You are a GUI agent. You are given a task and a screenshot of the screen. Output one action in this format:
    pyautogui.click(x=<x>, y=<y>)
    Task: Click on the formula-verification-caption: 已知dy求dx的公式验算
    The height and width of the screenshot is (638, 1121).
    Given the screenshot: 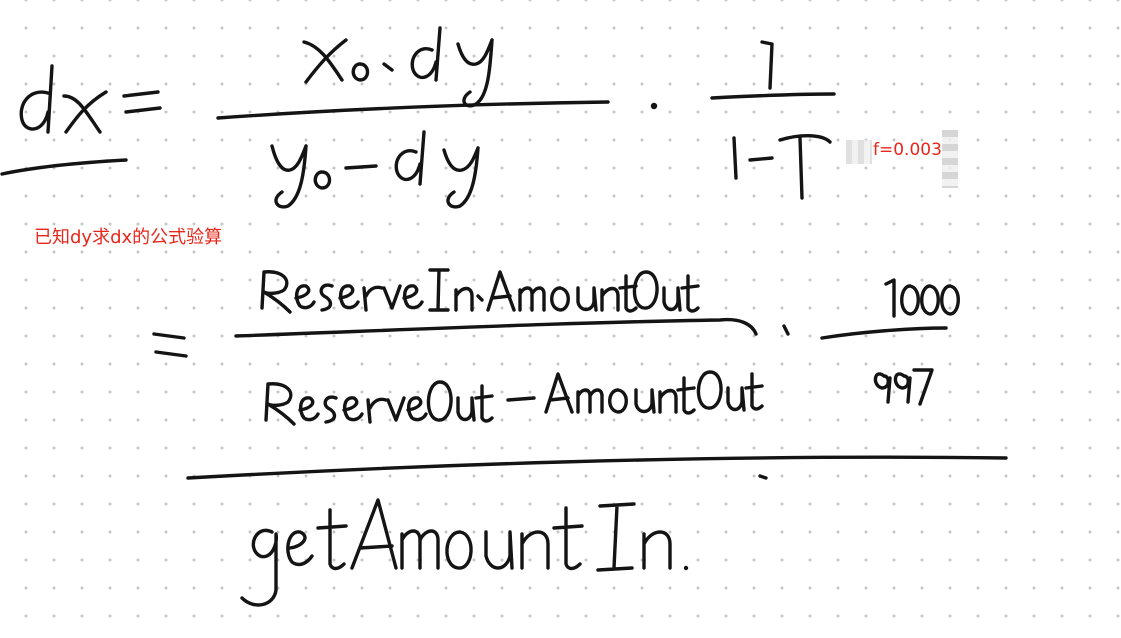 What is the action you would take?
    pyautogui.click(x=128, y=237)
    